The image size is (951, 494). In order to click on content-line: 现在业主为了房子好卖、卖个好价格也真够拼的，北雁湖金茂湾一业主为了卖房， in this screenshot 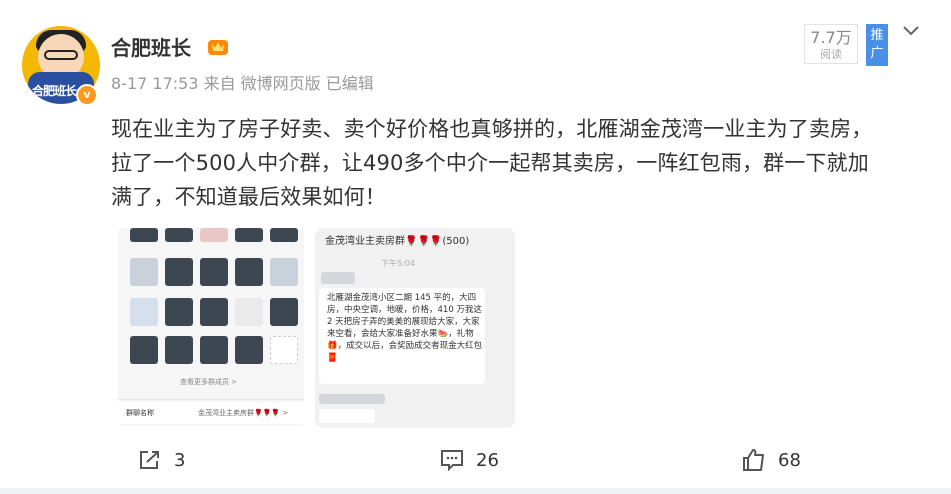, I will do `click(492, 129)`.